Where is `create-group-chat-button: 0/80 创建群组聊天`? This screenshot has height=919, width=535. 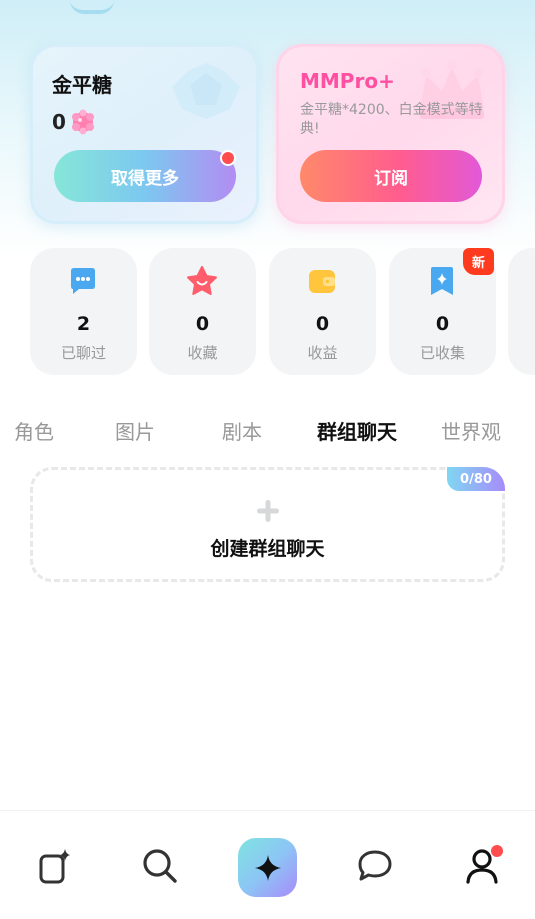 create-group-chat-button: 0/80 创建群组聊天 is located at coordinates (267, 524).